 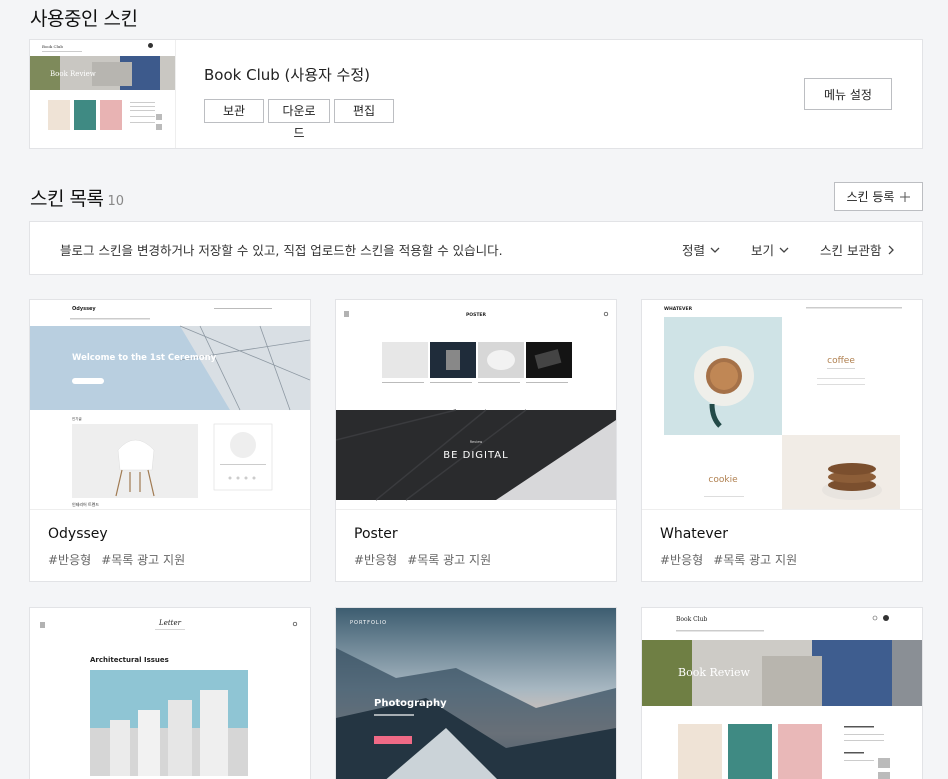 I want to click on book-club-brand: Book Club, so click(x=692, y=619).